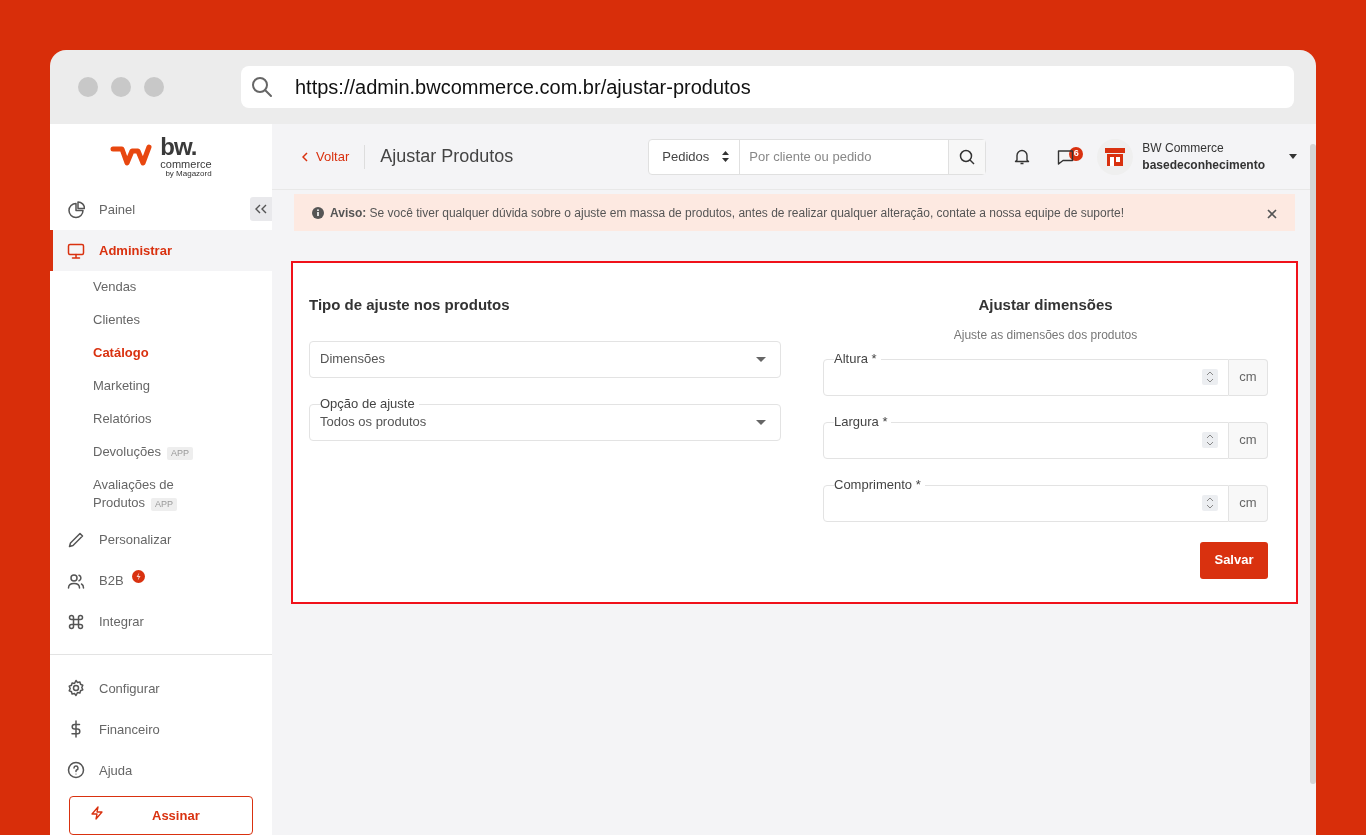 The height and width of the screenshot is (835, 1366). I want to click on sidebar-subitem: Devoluções APP, so click(135, 453).